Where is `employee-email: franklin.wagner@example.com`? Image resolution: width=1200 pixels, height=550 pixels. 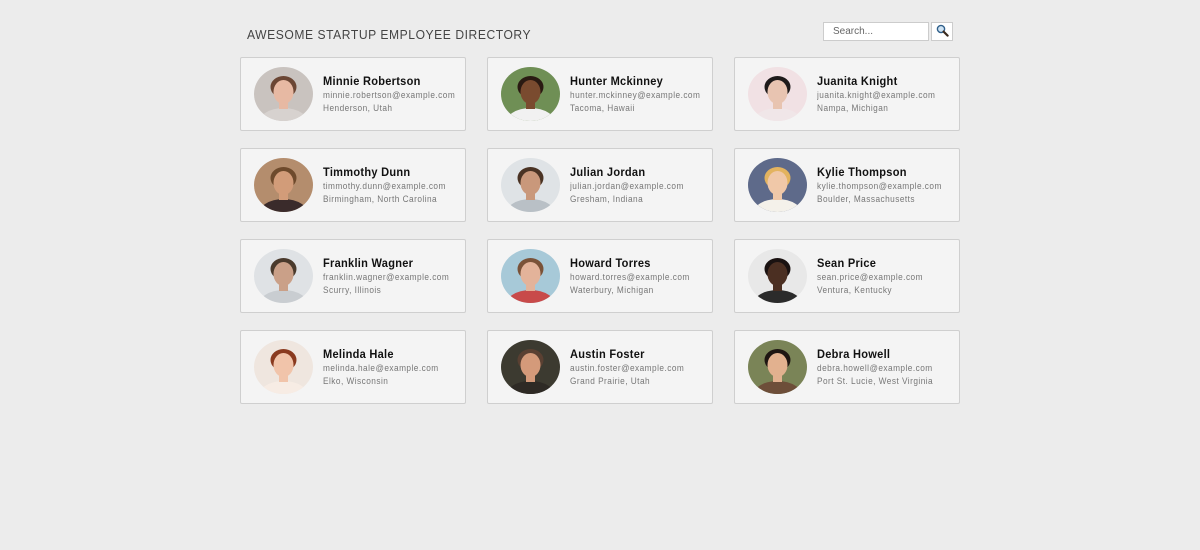 employee-email: franklin.wagner@example.com is located at coordinates (386, 276).